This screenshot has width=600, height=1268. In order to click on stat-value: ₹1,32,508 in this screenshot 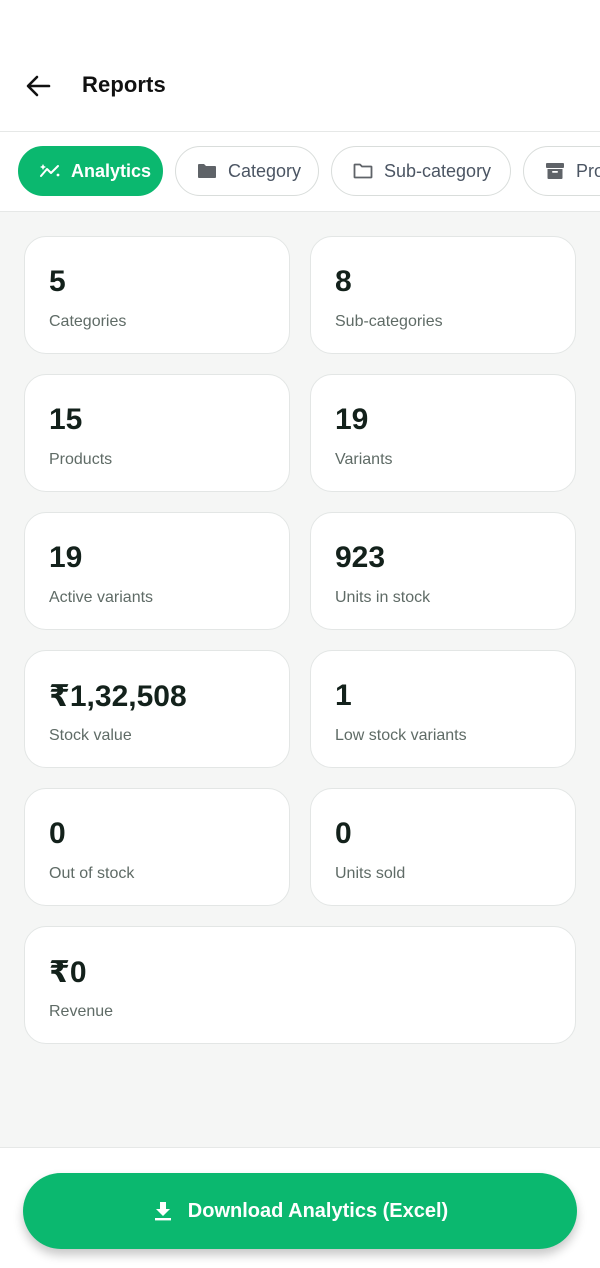, I will do `click(118, 696)`.